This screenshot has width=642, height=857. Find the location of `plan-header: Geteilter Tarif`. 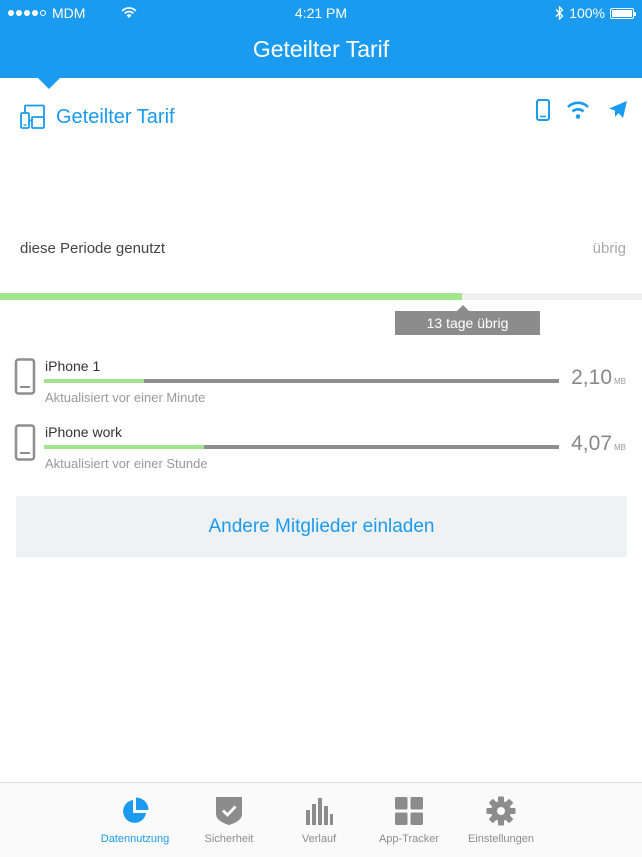

plan-header: Geteilter Tarif is located at coordinates (97, 117).